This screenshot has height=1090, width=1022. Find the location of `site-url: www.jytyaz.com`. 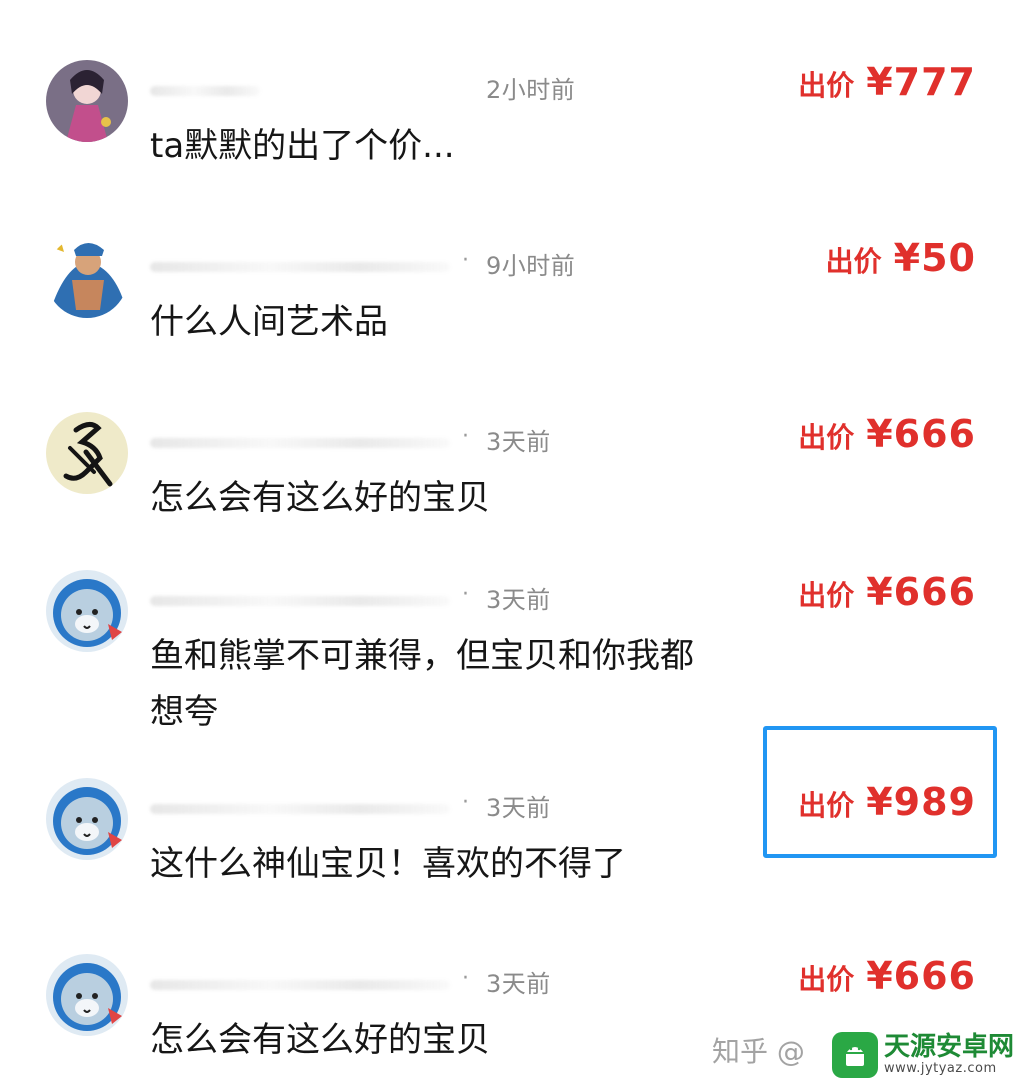

site-url: www.jytyaz.com is located at coordinates (940, 1068).